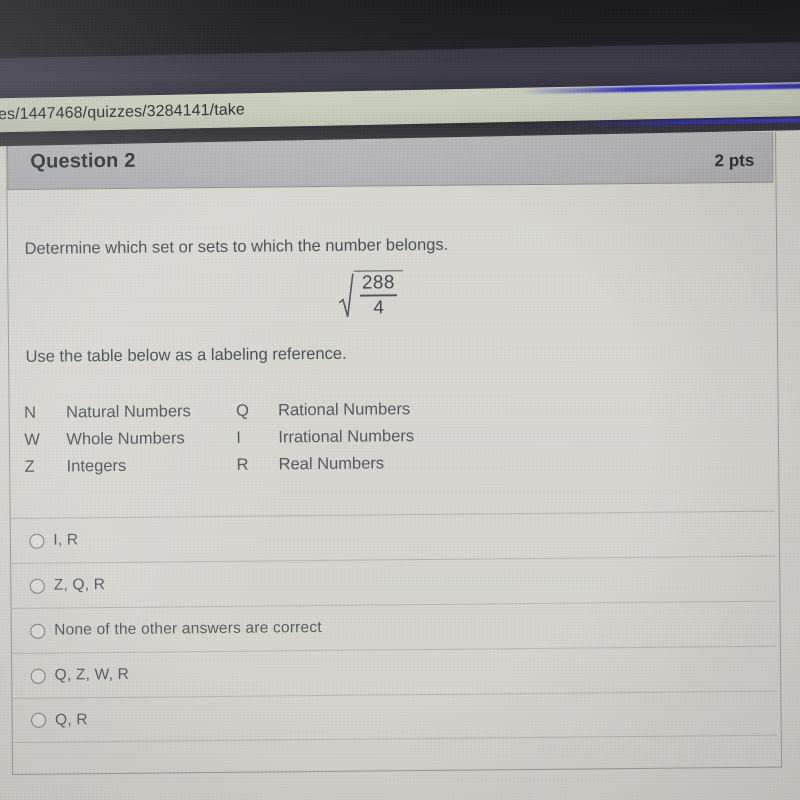 The image size is (800, 800). I want to click on fraction-bar, so click(378, 295).